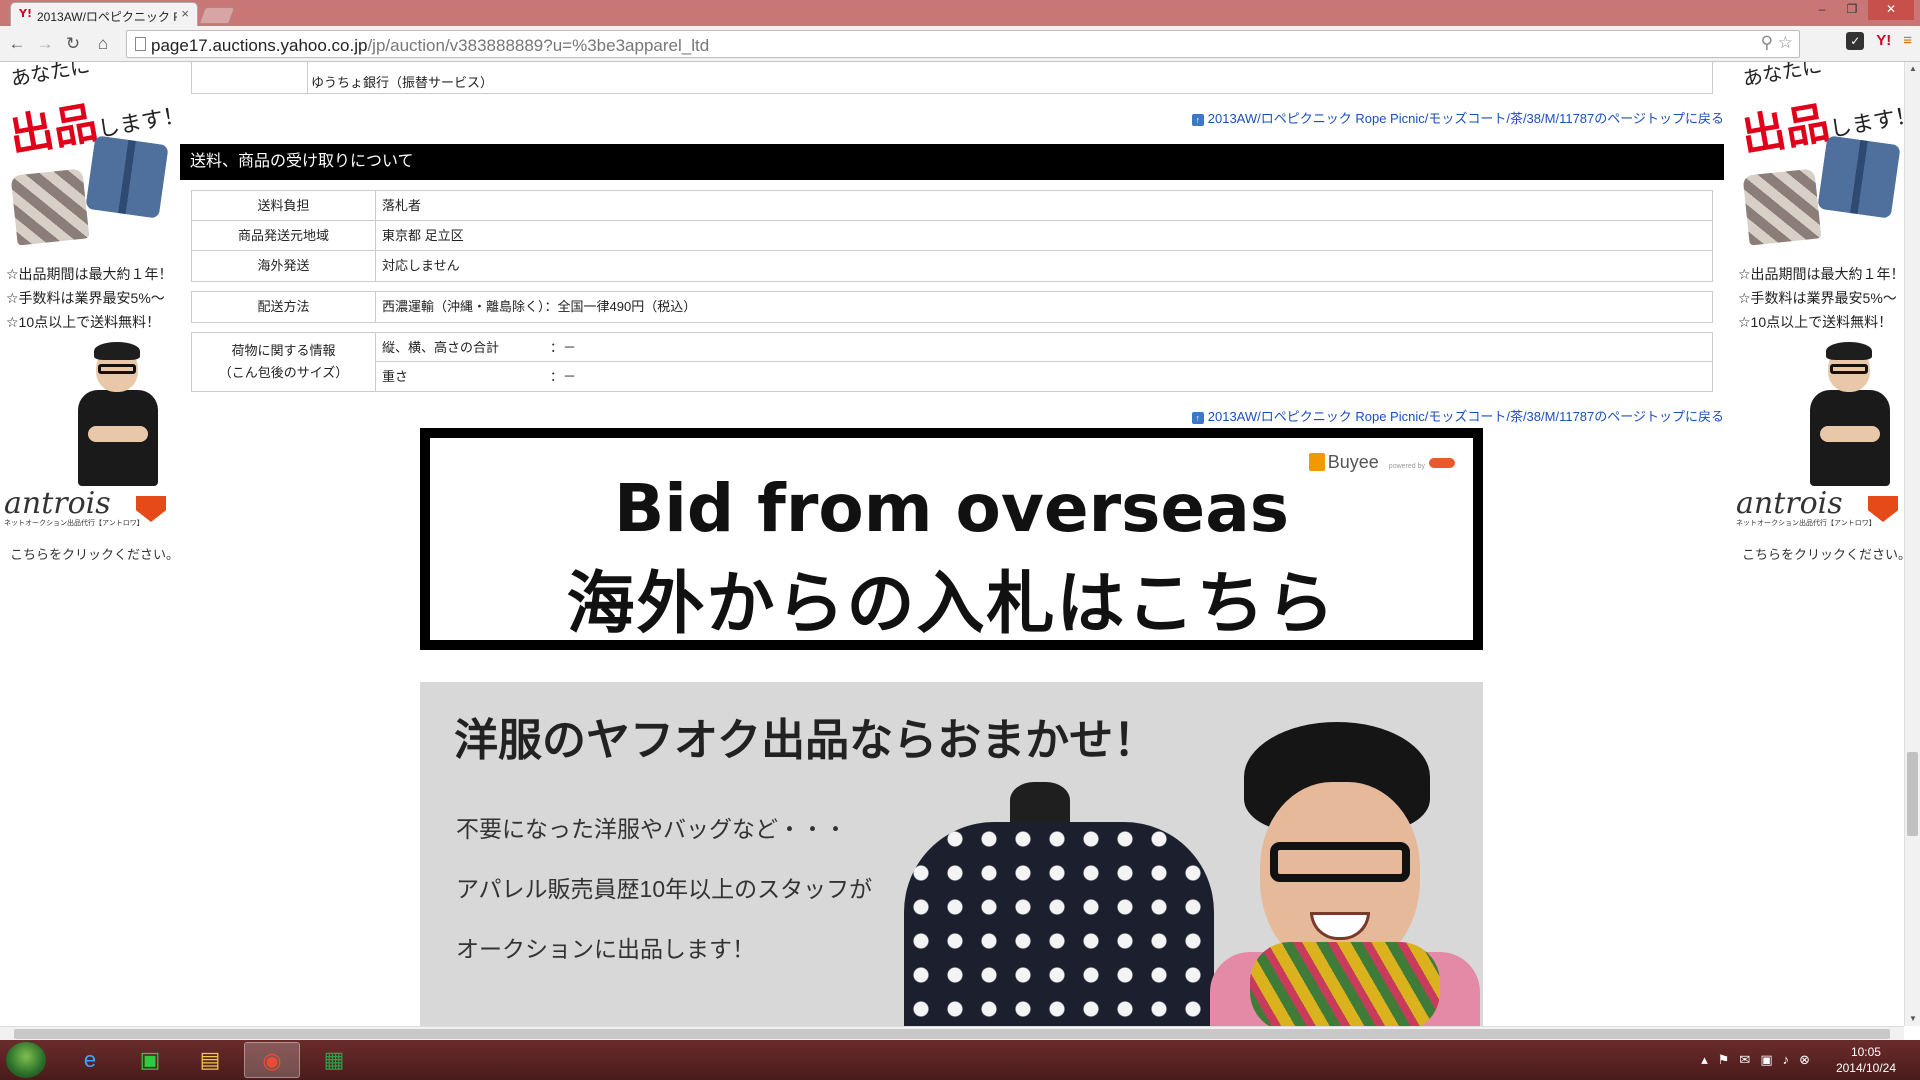 The height and width of the screenshot is (1080, 1920). What do you see at coordinates (1912, 1019) in the screenshot?
I see `scroll-down-icon: ▼` at bounding box center [1912, 1019].